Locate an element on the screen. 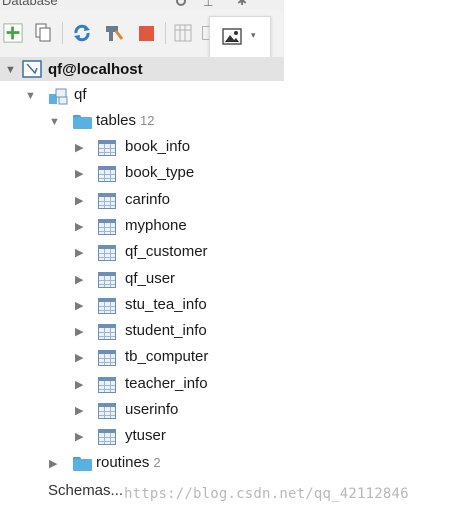  table-row: ▶ tb_computer is located at coordinates (150, 358).